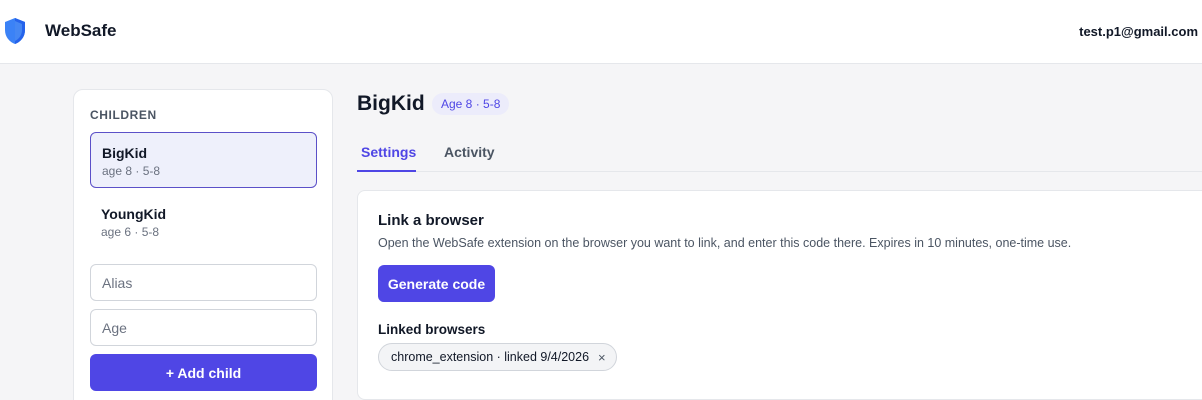  Describe the element at coordinates (125, 153) in the screenshot. I see `child-name: BigKid` at that location.